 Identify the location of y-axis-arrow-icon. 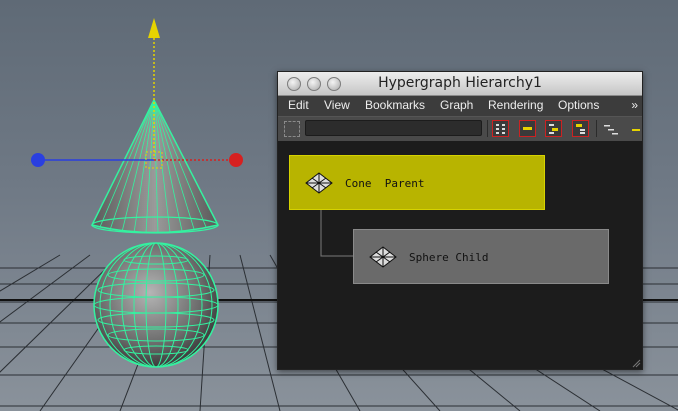
(154, 28).